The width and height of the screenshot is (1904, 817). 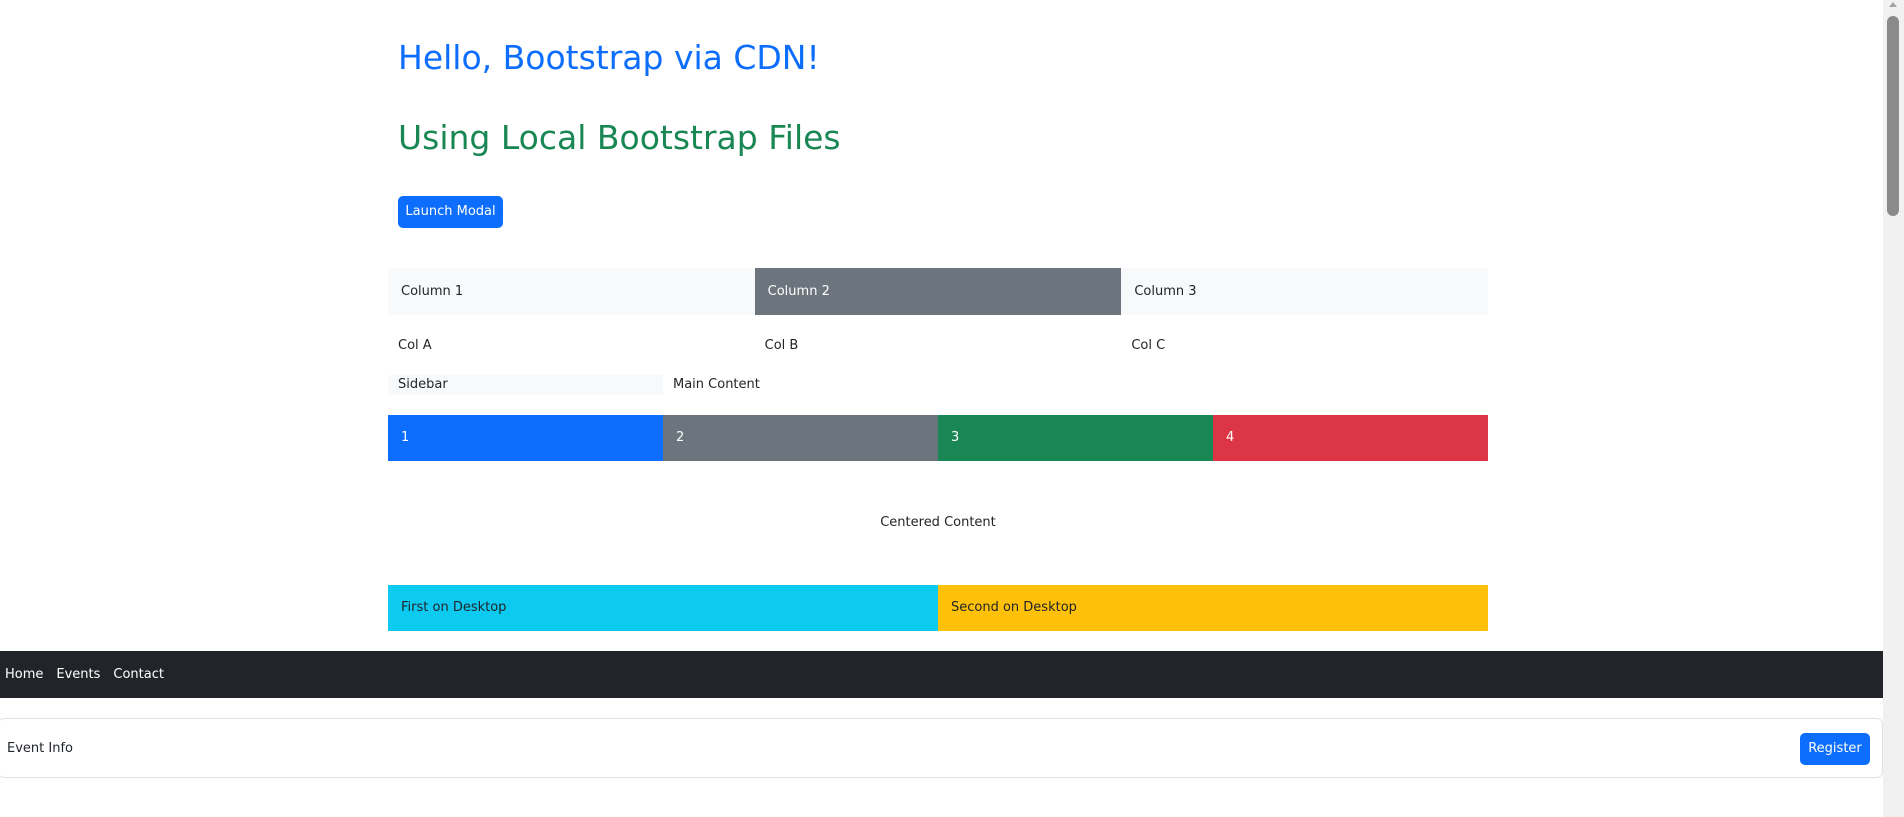 I want to click on numbered-cell-3: 3, so click(x=1075, y=438).